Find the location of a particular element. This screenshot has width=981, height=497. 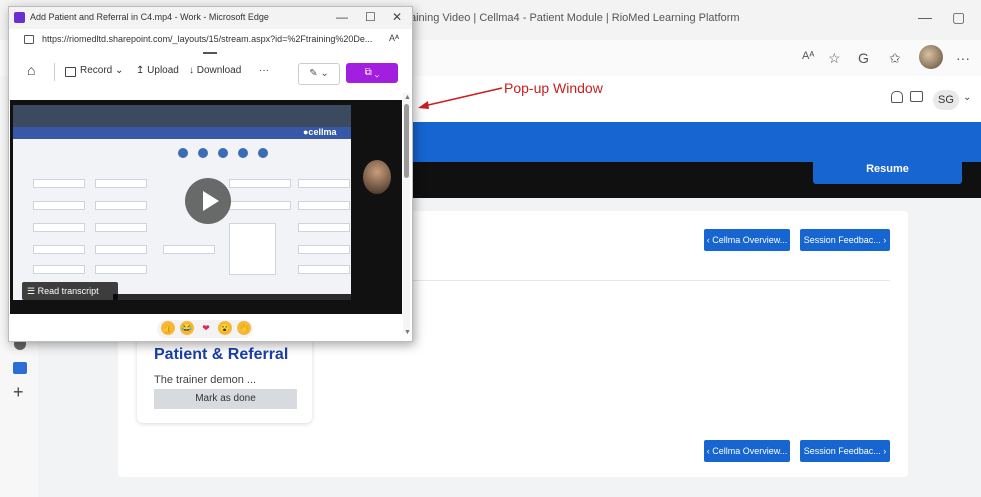

scroll-down-icon: ▼ is located at coordinates (407, 332).